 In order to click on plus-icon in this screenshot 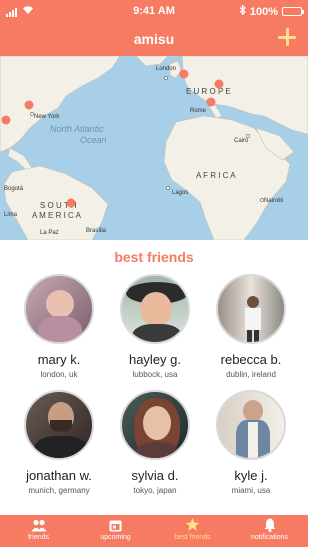, I will do `click(287, 37)`.